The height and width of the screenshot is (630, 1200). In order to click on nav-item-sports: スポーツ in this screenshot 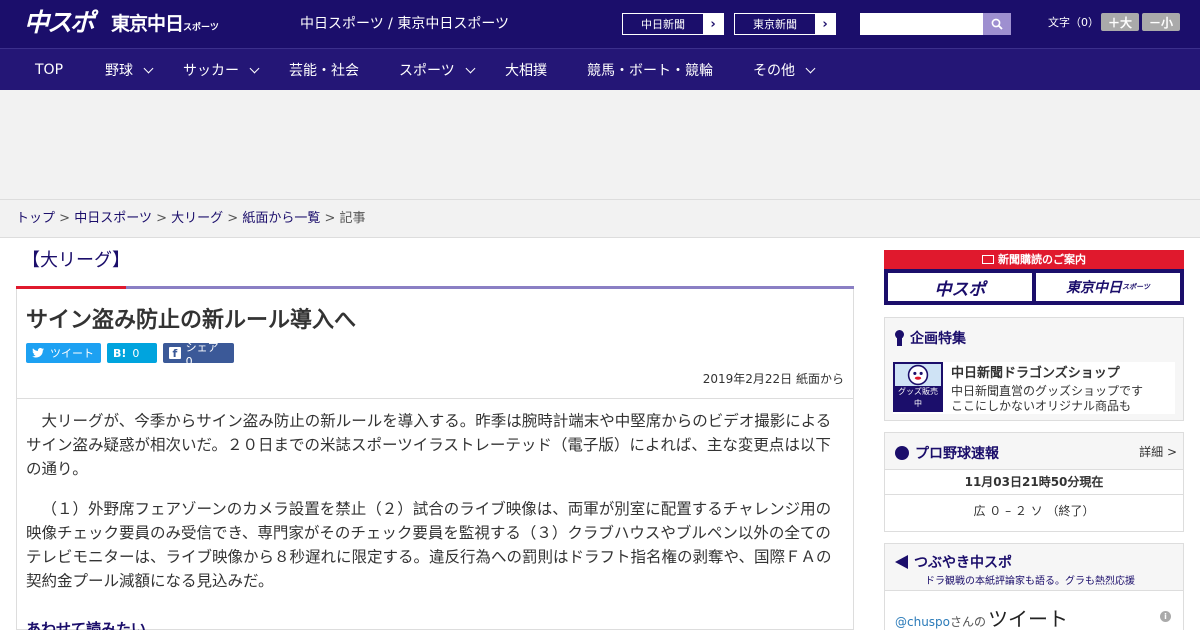, I will do `click(437, 70)`.